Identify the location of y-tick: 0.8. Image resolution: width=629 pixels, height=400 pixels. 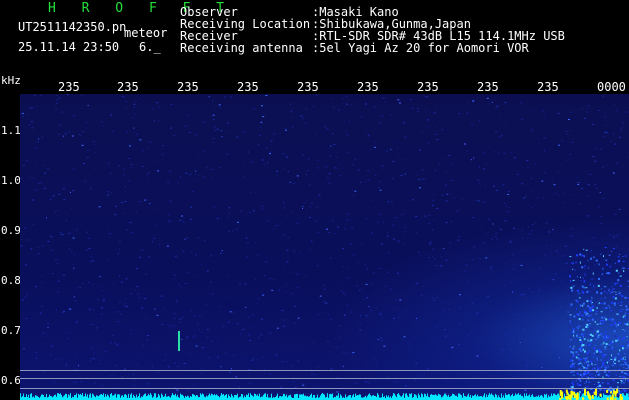
(11, 280).